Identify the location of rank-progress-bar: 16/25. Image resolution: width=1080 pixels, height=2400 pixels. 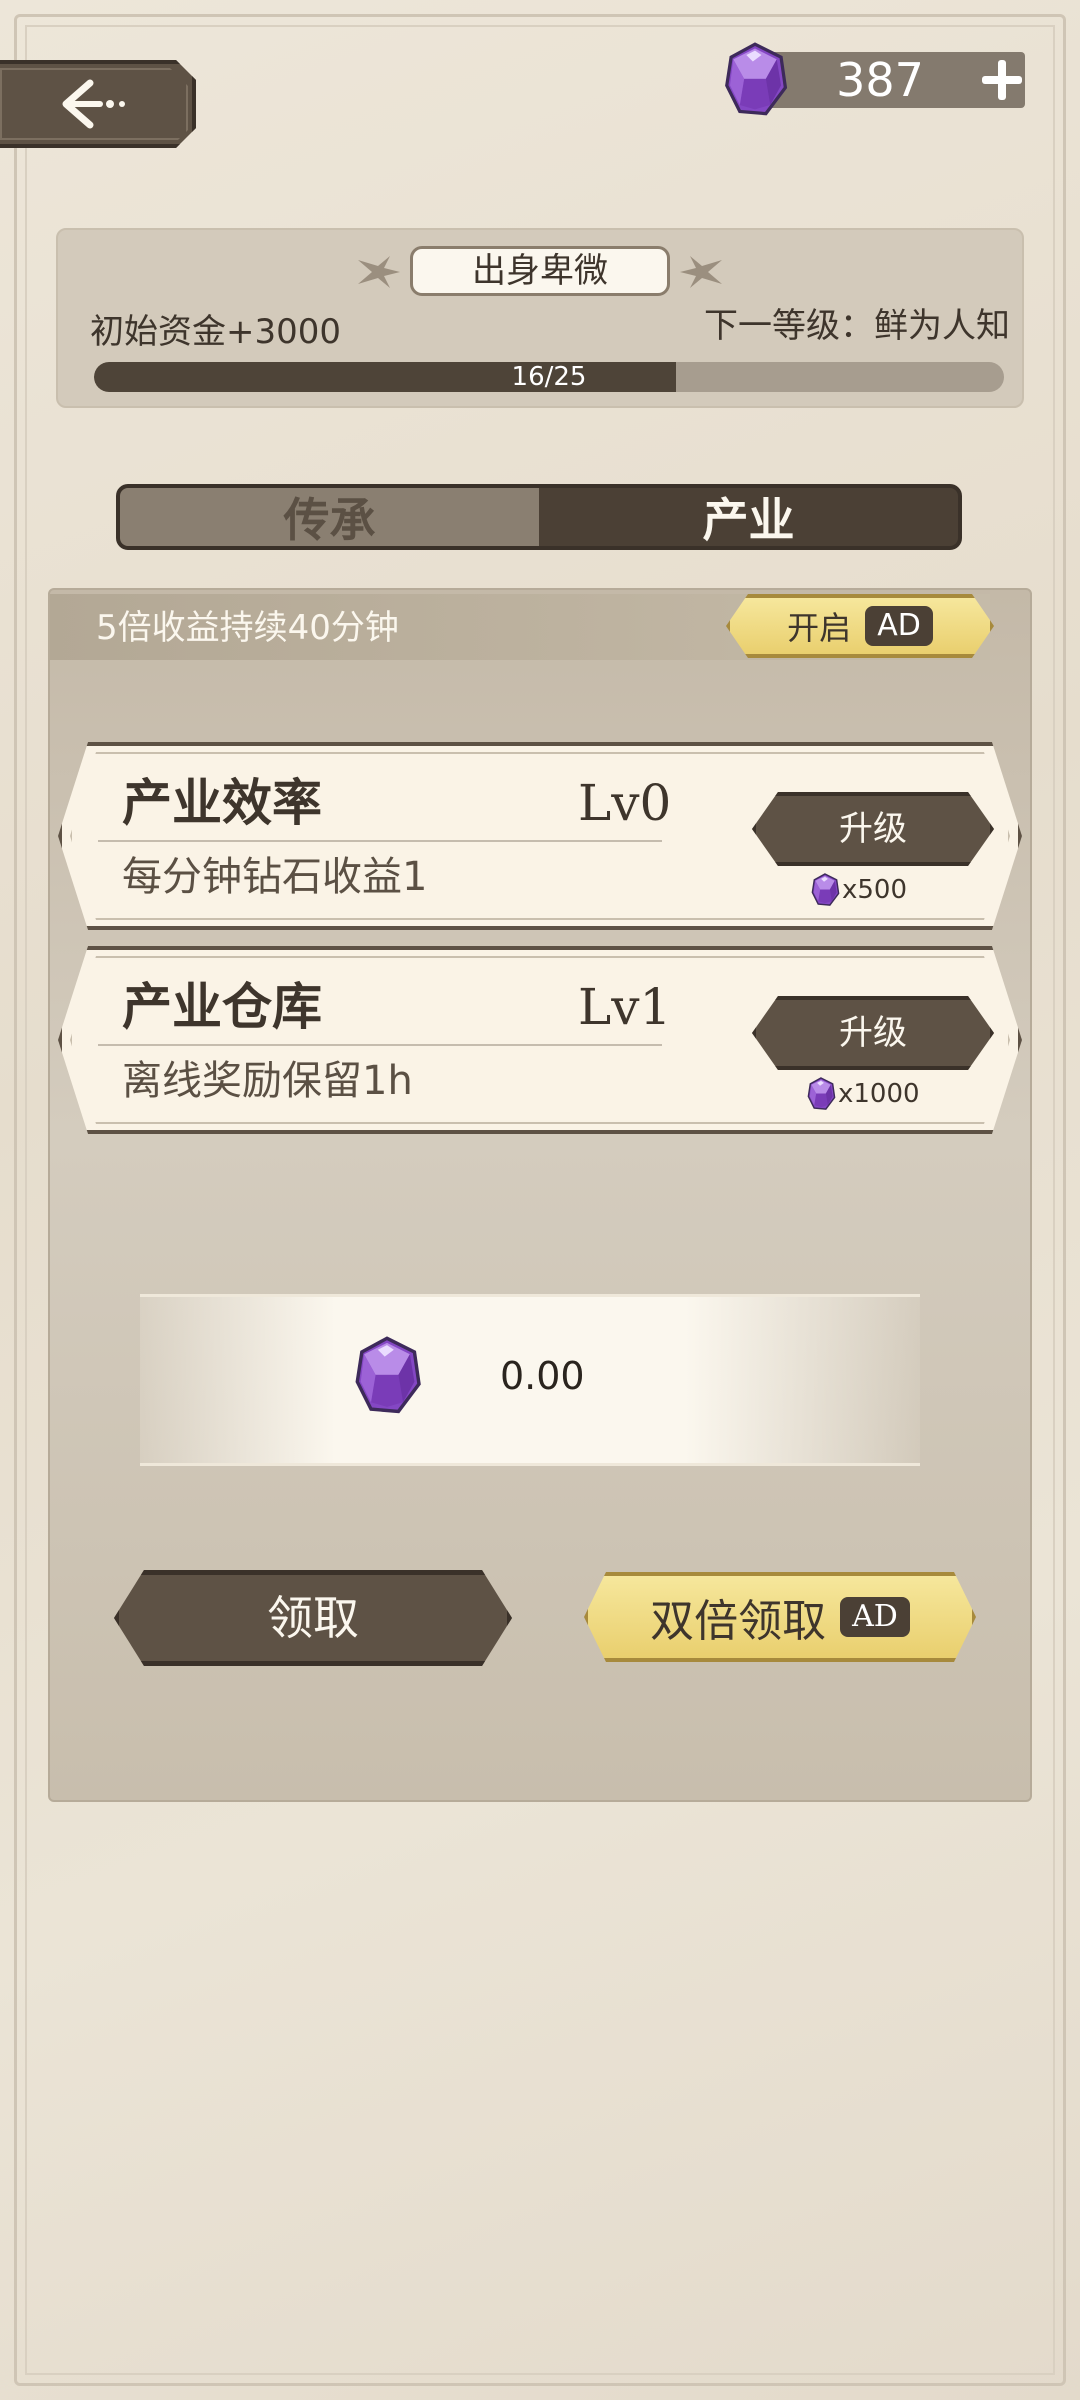
(549, 377).